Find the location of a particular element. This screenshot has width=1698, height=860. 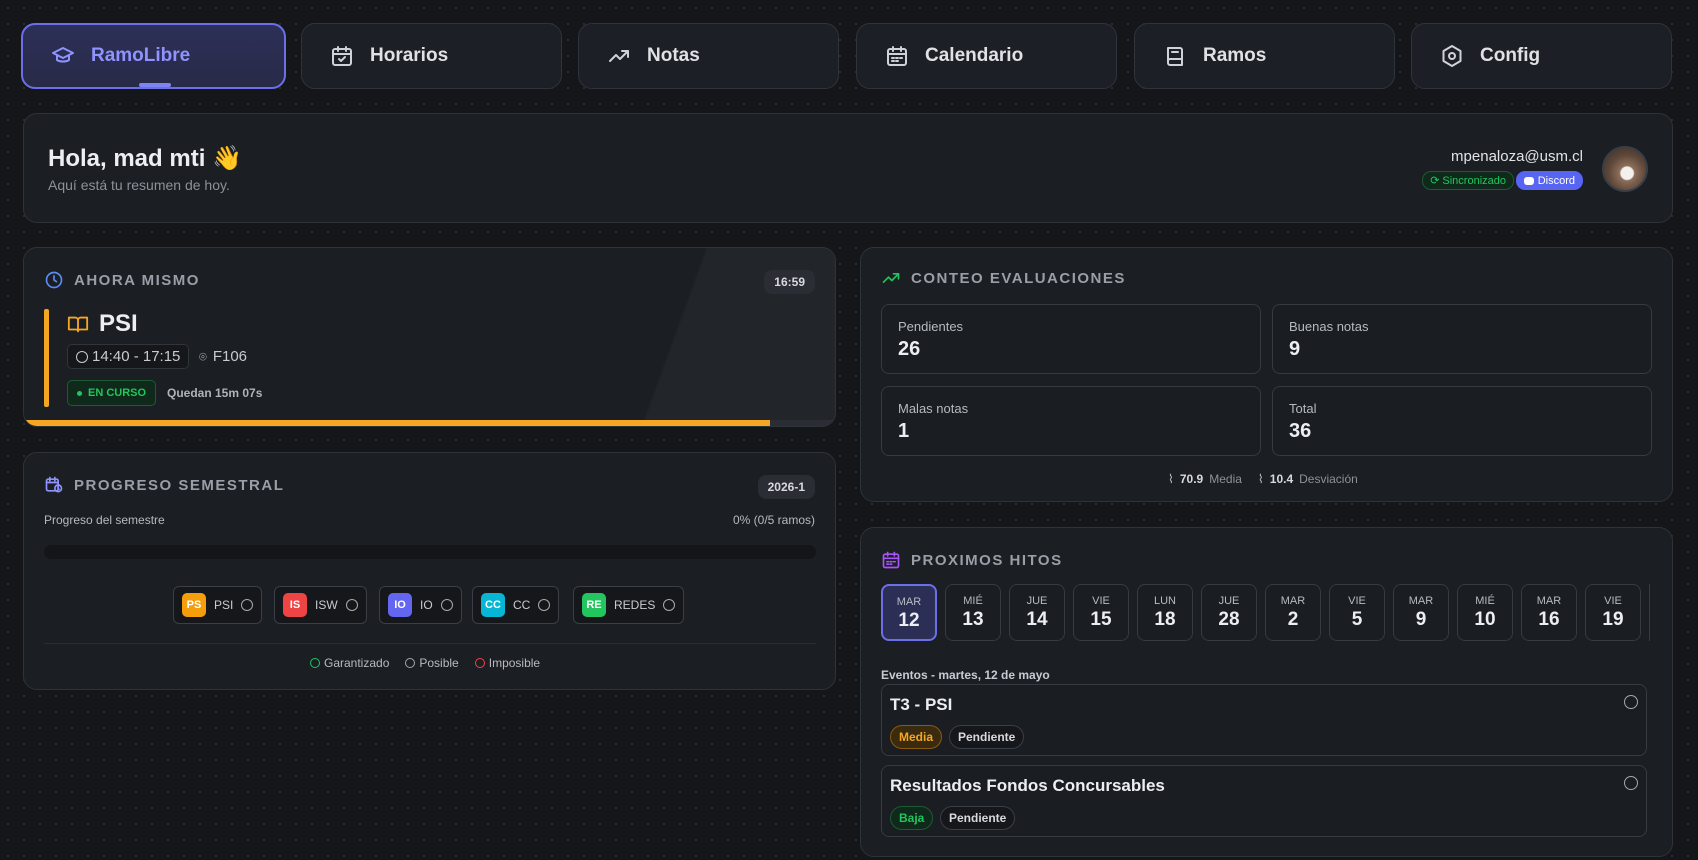

nav-config: Config is located at coordinates (1541, 56).